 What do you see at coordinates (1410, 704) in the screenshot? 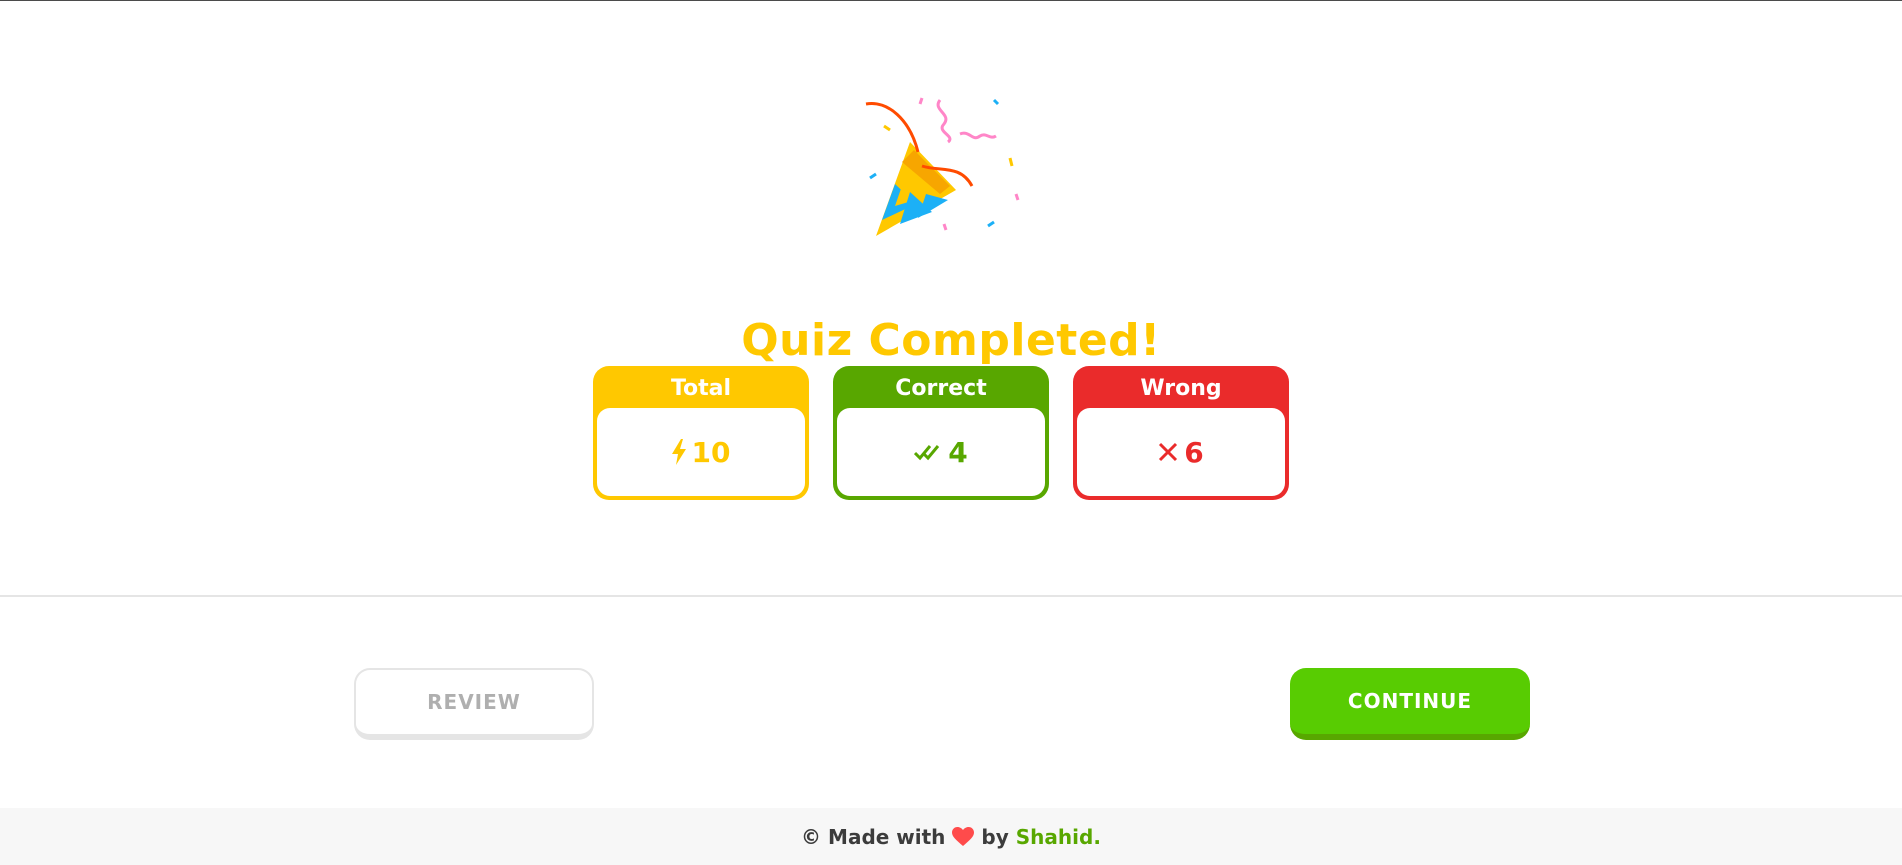
I see `continue-button: CONTINUE` at bounding box center [1410, 704].